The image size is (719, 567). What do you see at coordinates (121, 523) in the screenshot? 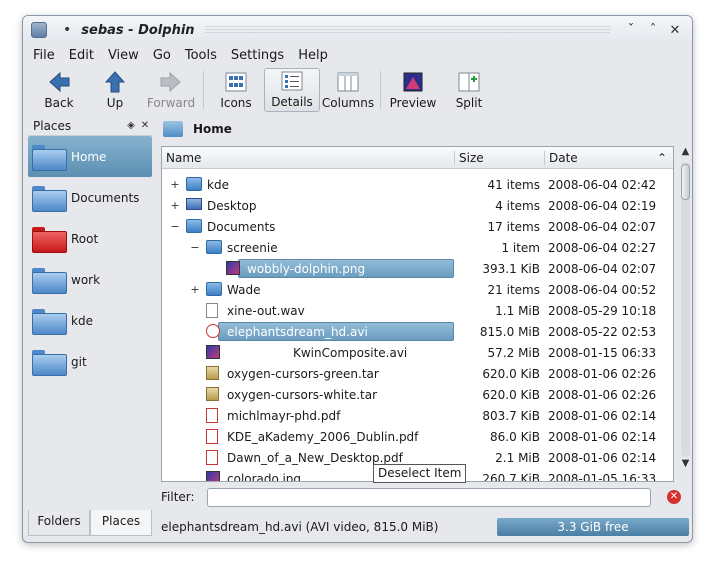
I see `tab-places: Places` at bounding box center [121, 523].